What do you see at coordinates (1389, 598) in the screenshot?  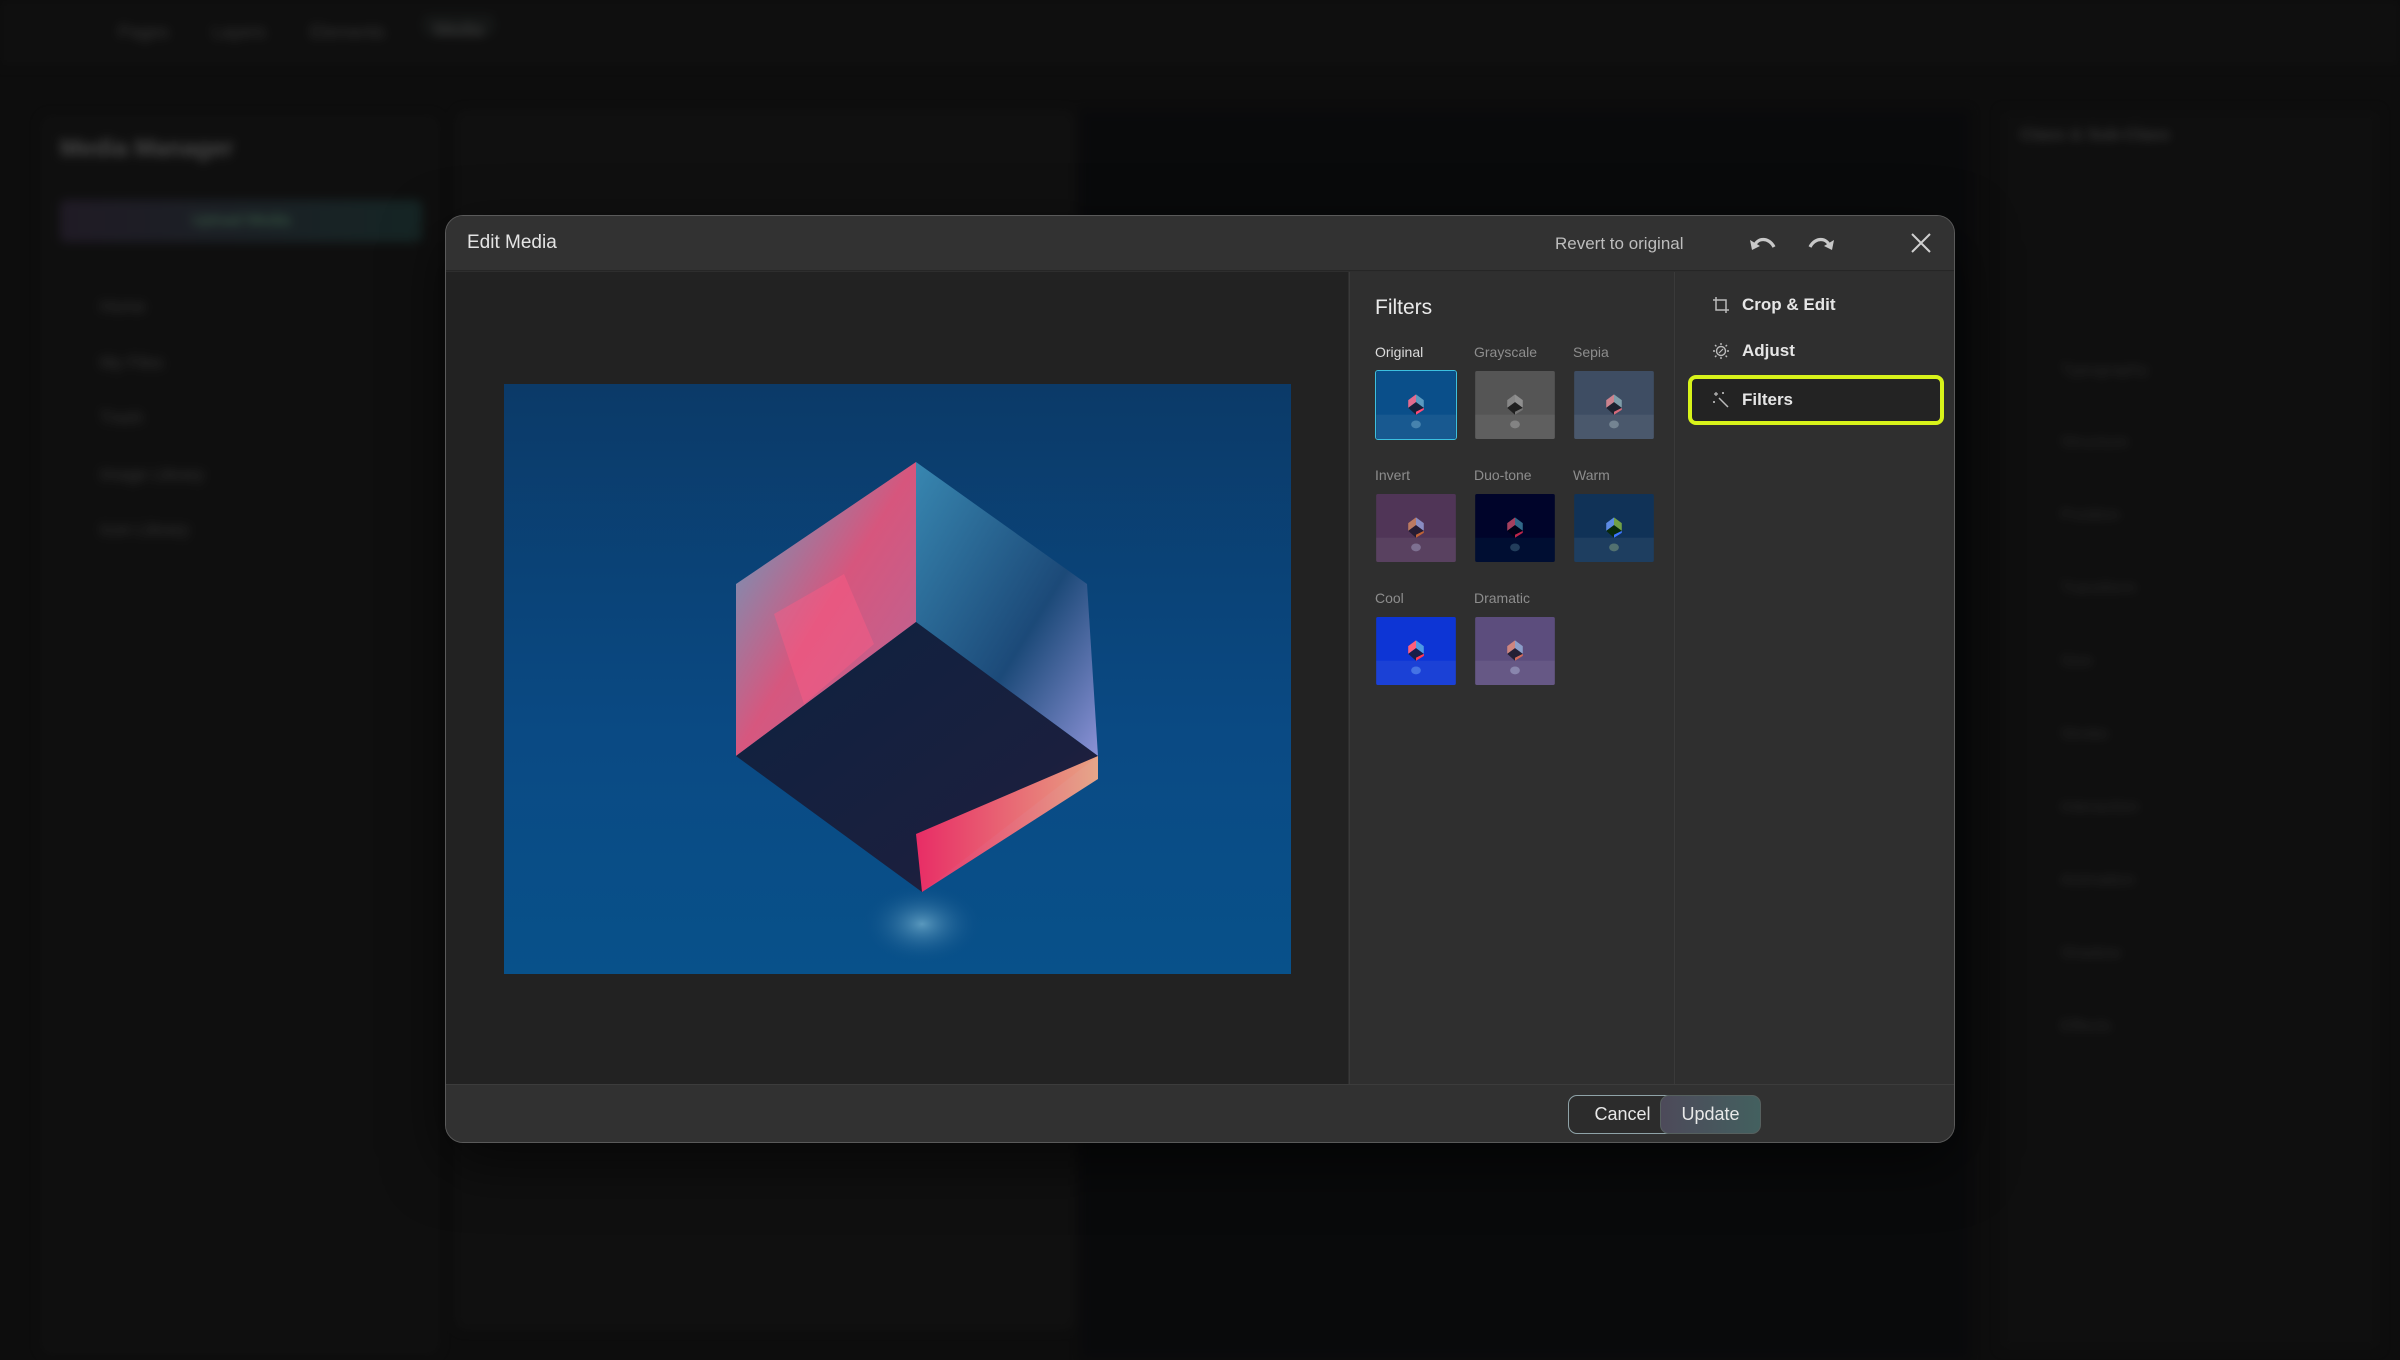 I see `filter-label: Cool` at bounding box center [1389, 598].